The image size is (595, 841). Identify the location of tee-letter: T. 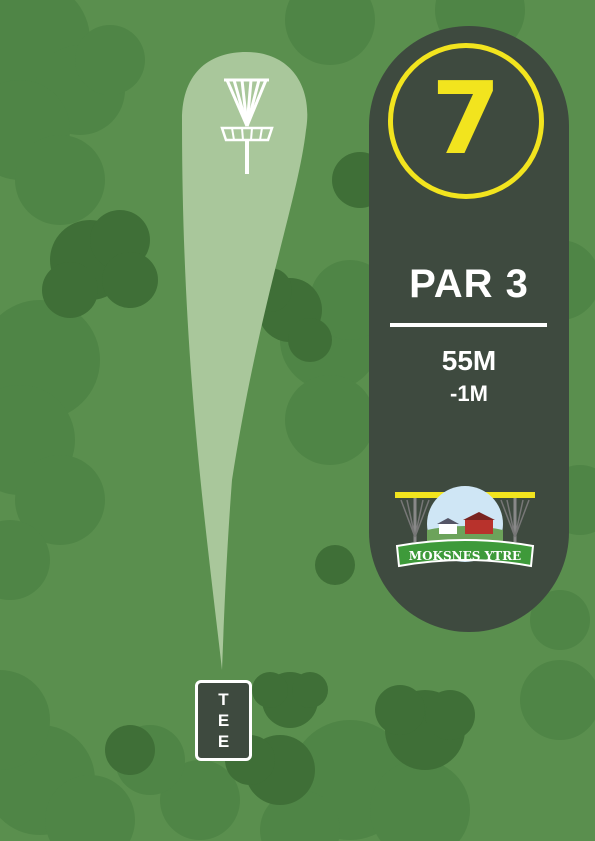
(223, 699).